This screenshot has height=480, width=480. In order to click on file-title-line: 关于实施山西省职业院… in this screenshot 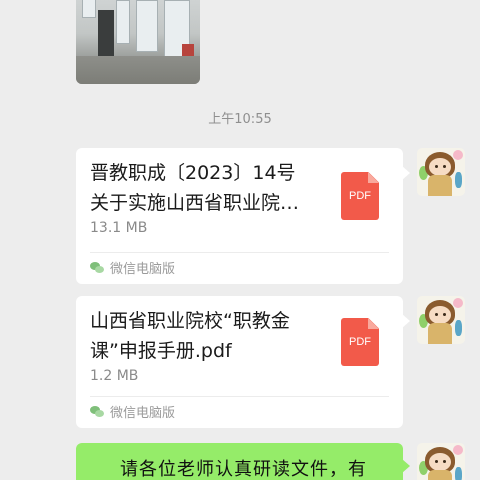, I will do `click(195, 203)`.